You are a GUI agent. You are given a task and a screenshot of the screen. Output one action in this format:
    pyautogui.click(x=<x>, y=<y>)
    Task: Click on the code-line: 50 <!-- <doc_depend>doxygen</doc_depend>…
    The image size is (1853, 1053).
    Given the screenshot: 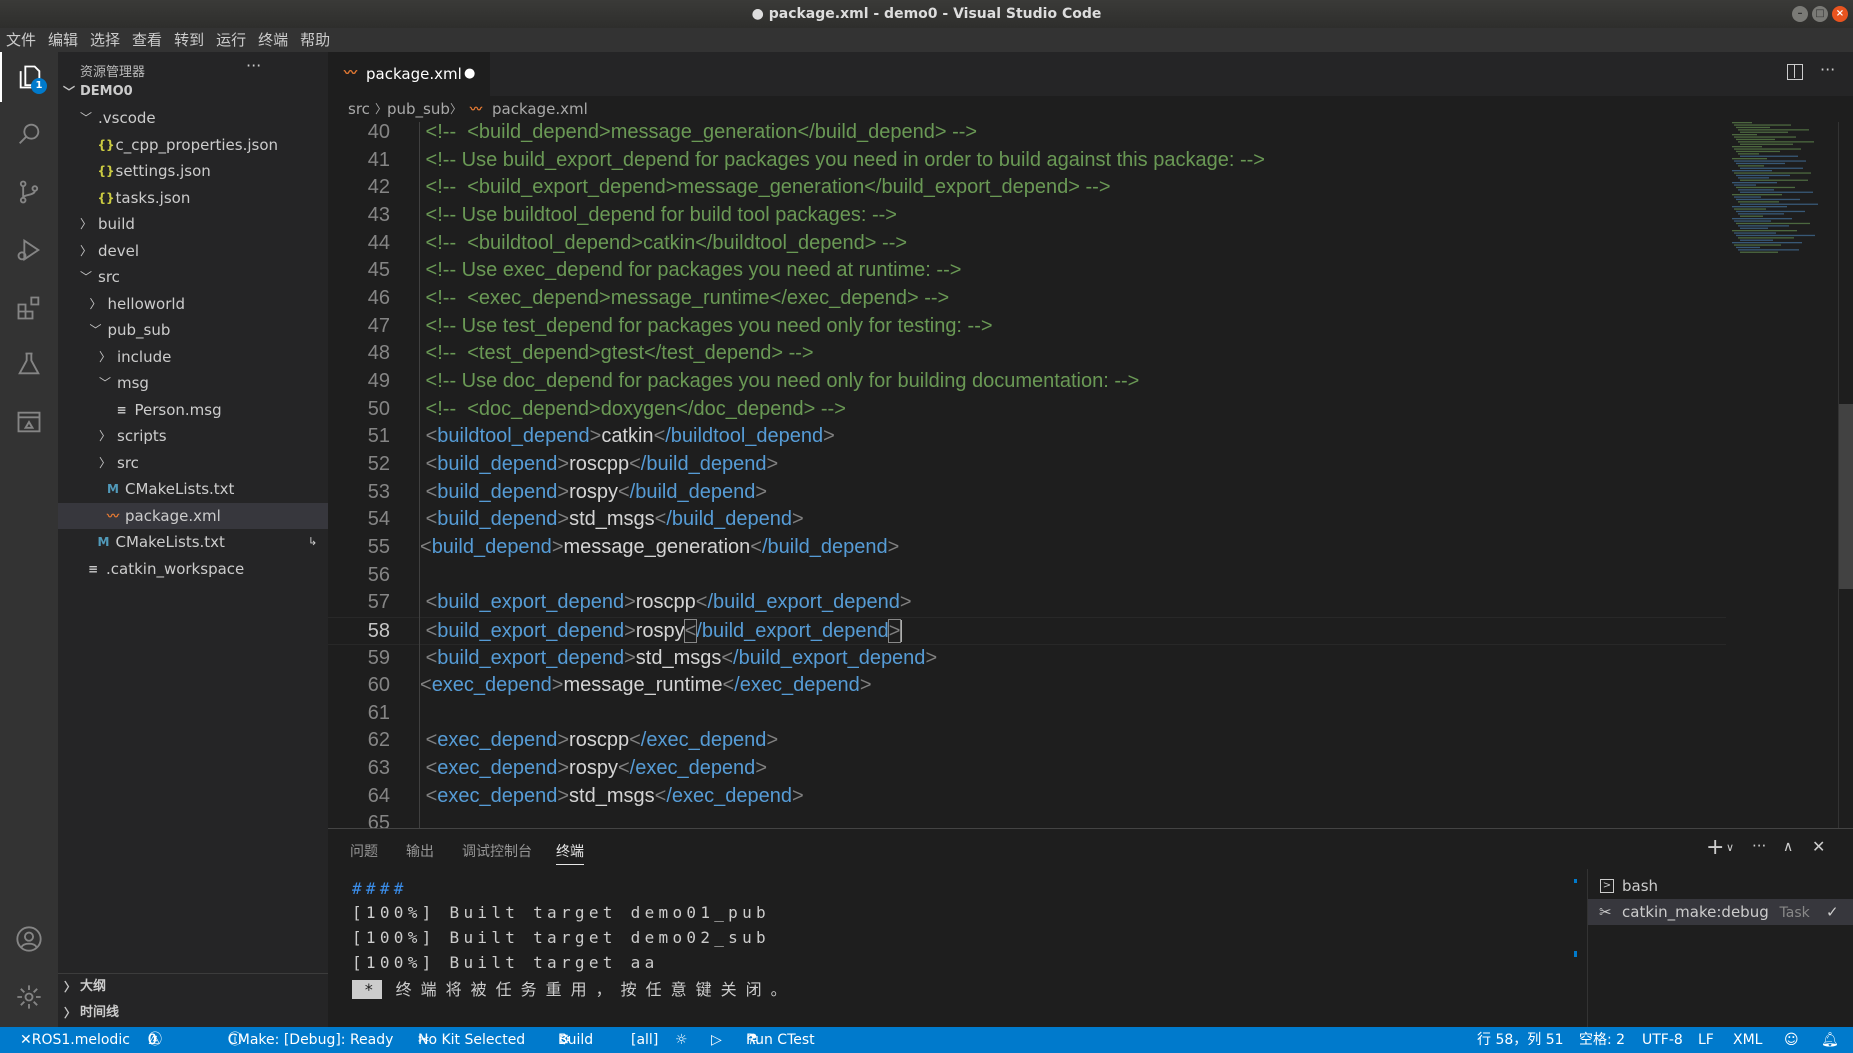 What is the action you would take?
    pyautogui.click(x=1027, y=410)
    